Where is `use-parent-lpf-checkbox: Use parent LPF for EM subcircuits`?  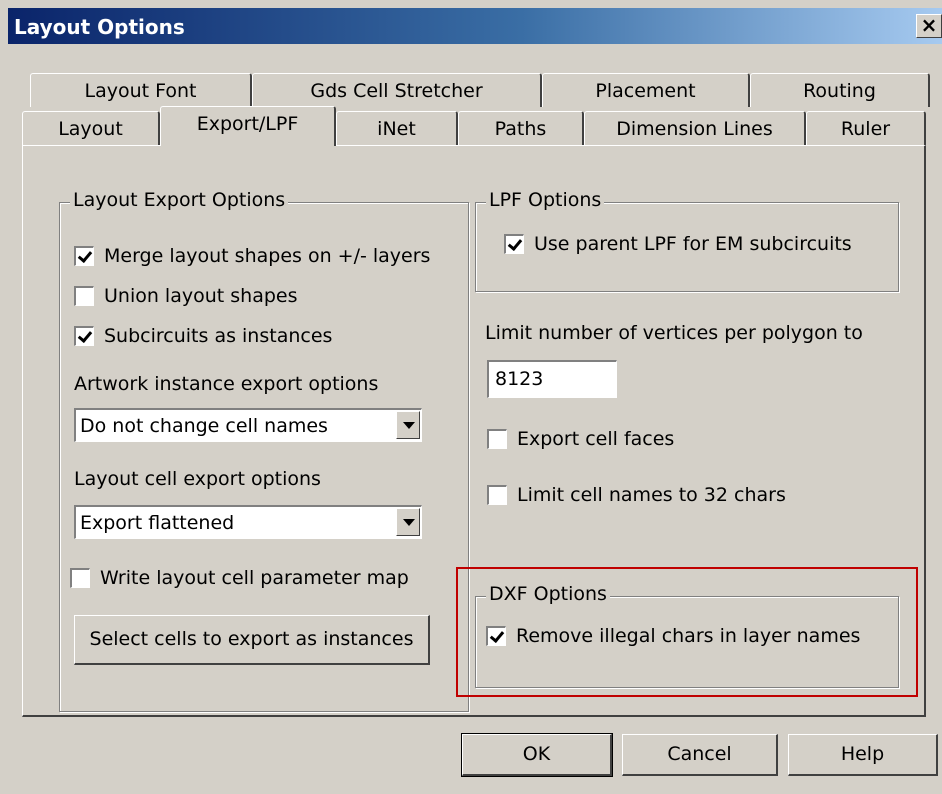 use-parent-lpf-checkbox: Use parent LPF for EM subcircuits is located at coordinates (678, 244).